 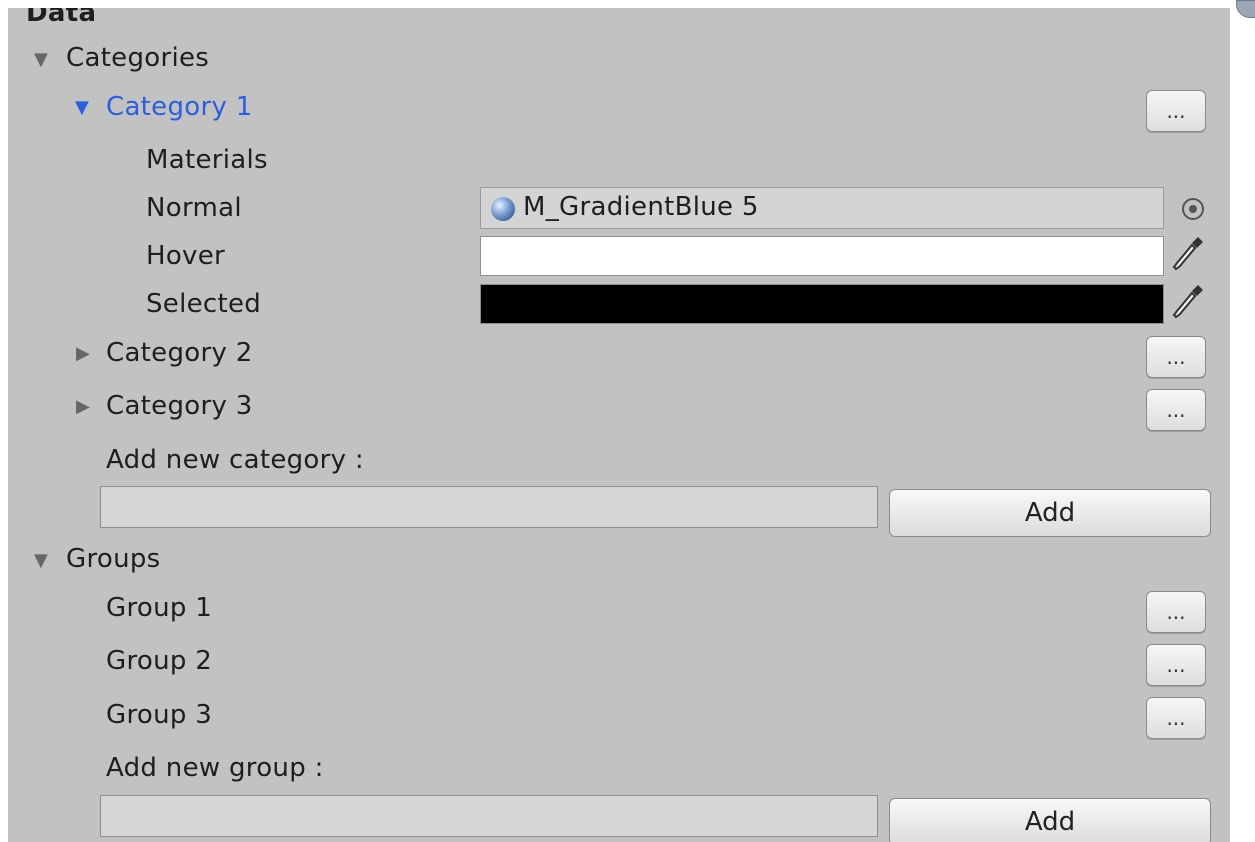 What do you see at coordinates (1050, 513) in the screenshot?
I see `add-category-button: Add` at bounding box center [1050, 513].